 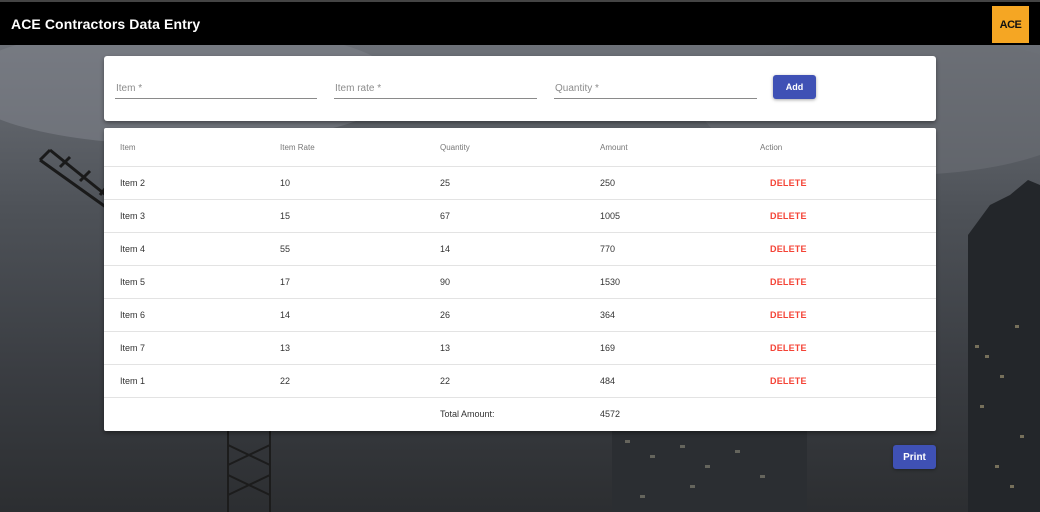 I want to click on cell-rate: 22, so click(x=344, y=381).